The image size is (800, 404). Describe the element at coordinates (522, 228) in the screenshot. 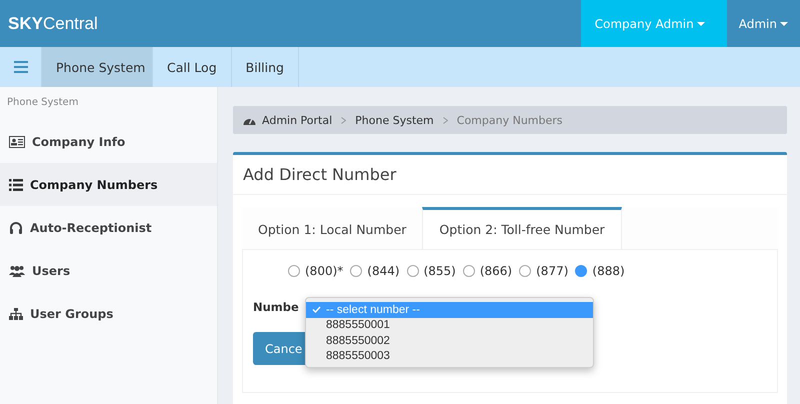

I see `option-tab: Option 2: Toll-free Number` at that location.